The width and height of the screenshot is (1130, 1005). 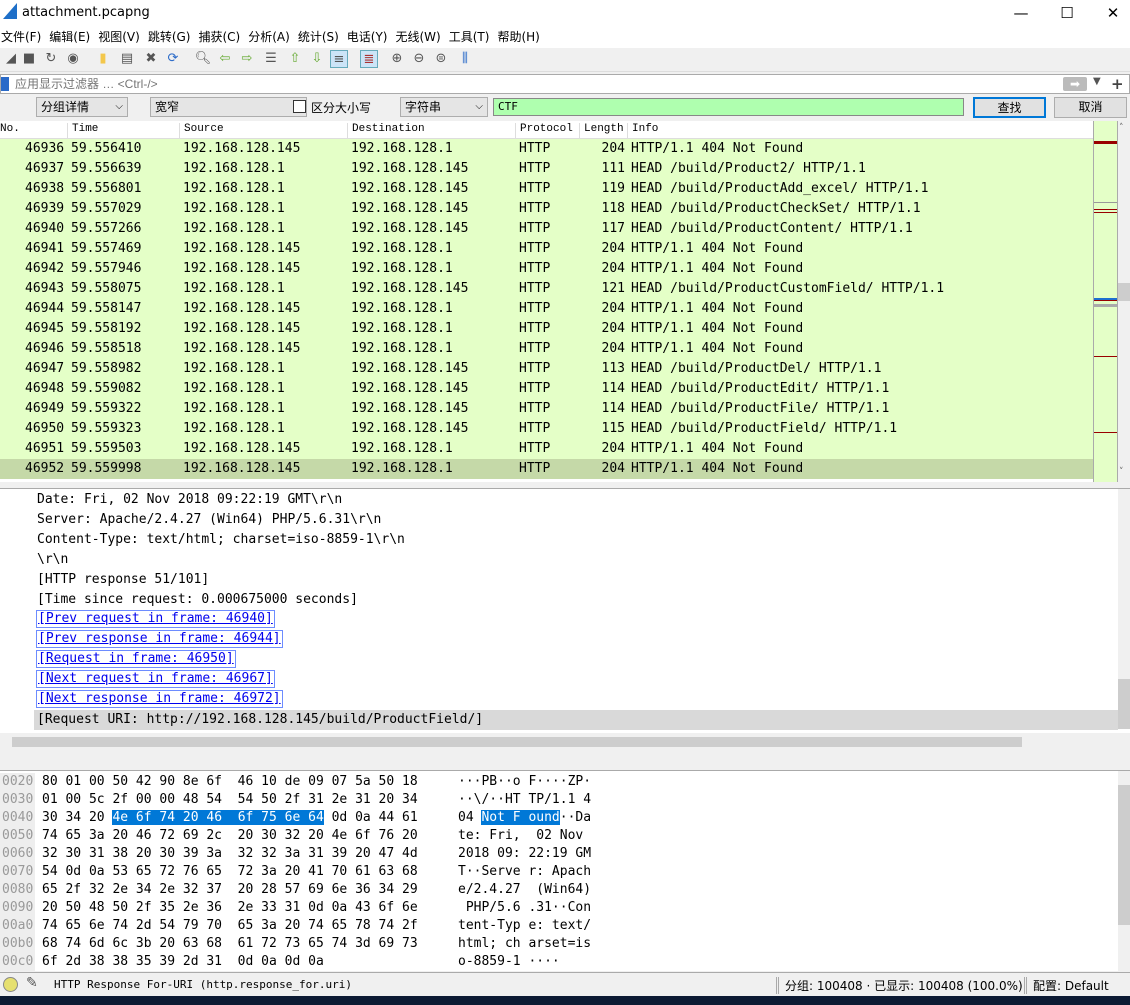 I want to click on autoscroll-icon: ≡, so click(x=339, y=59).